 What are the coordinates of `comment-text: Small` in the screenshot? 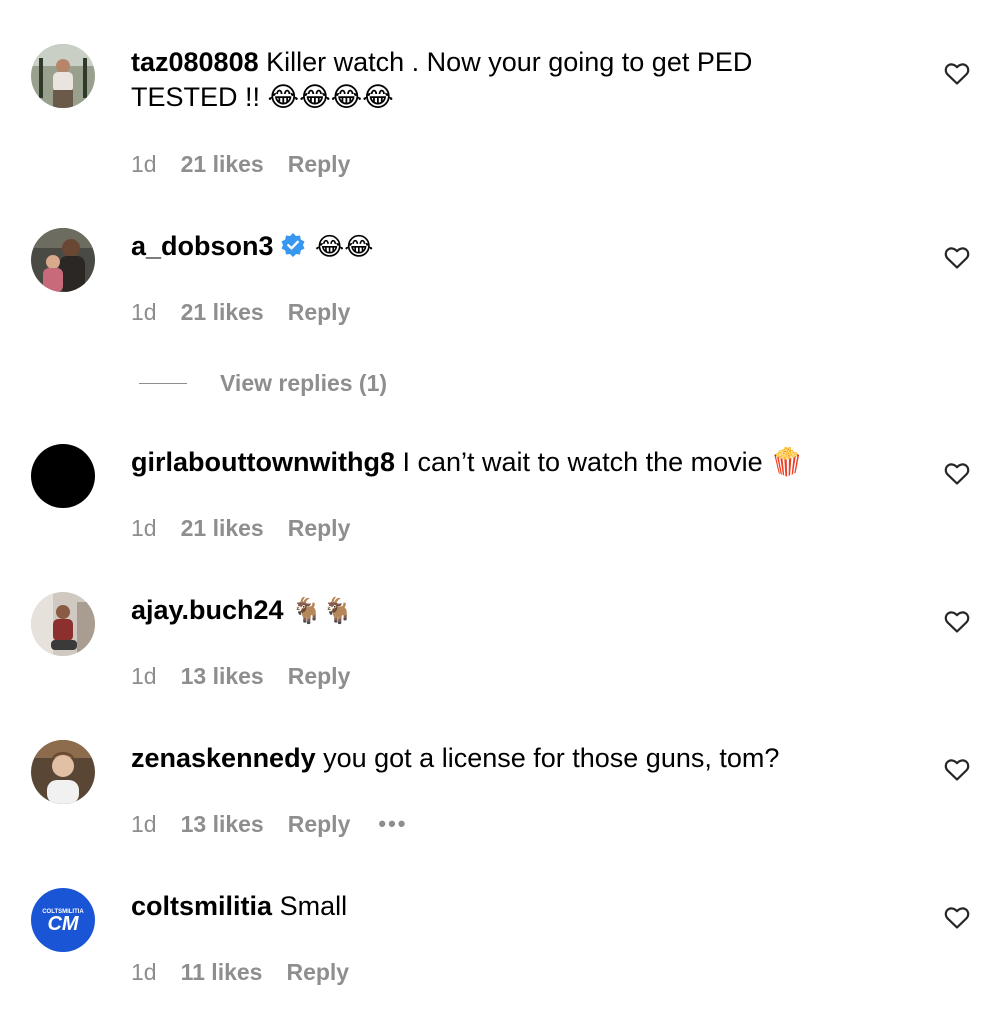 It's located at (313, 906).